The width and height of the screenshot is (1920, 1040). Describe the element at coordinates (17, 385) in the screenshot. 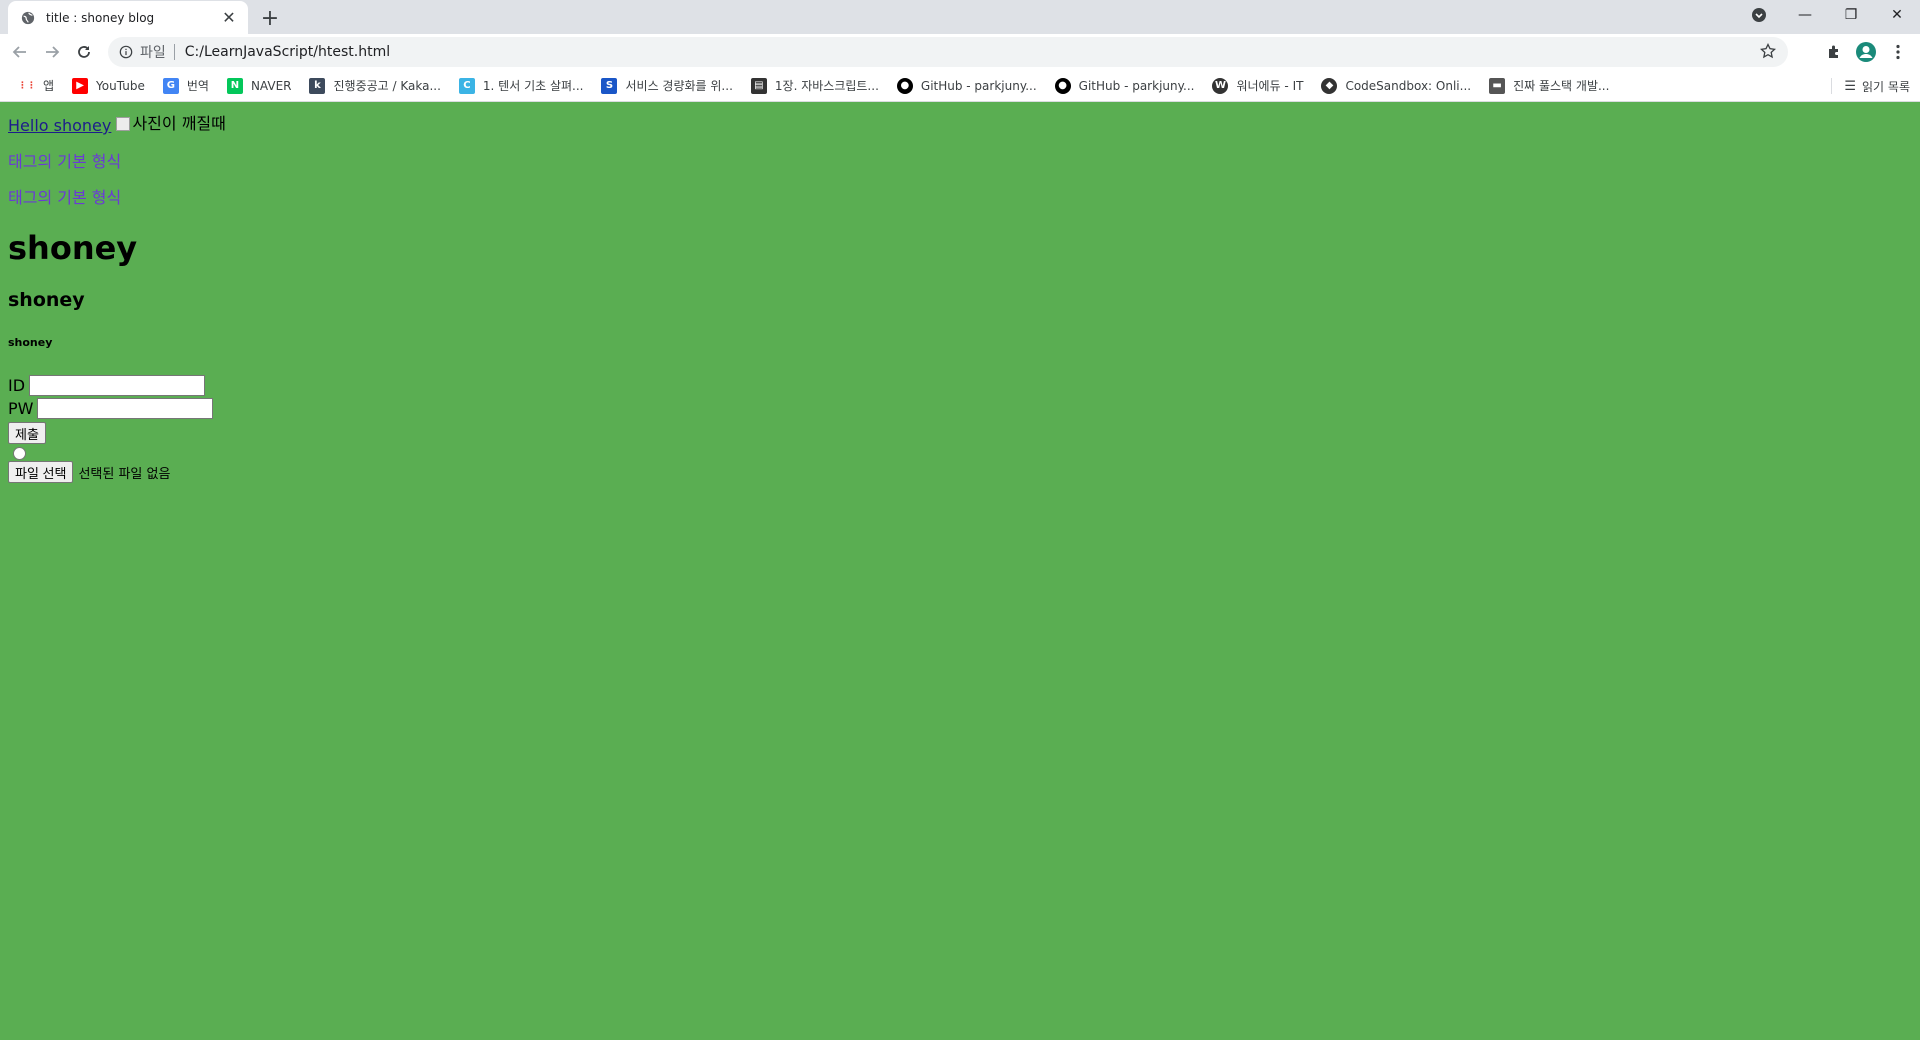

I see `id-label: ID` at that location.